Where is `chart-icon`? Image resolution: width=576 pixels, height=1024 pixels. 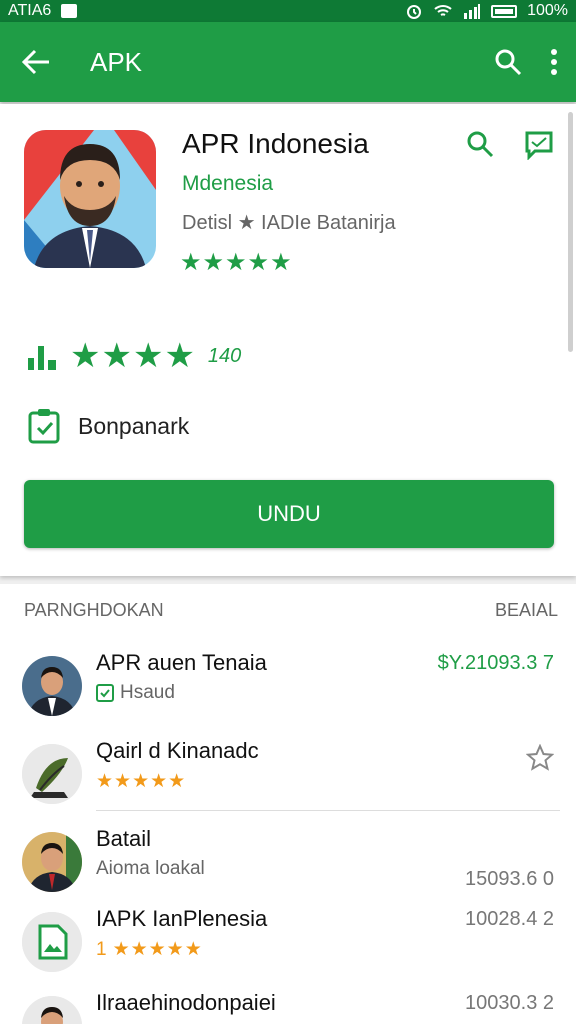
chart-icon is located at coordinates (42, 358).